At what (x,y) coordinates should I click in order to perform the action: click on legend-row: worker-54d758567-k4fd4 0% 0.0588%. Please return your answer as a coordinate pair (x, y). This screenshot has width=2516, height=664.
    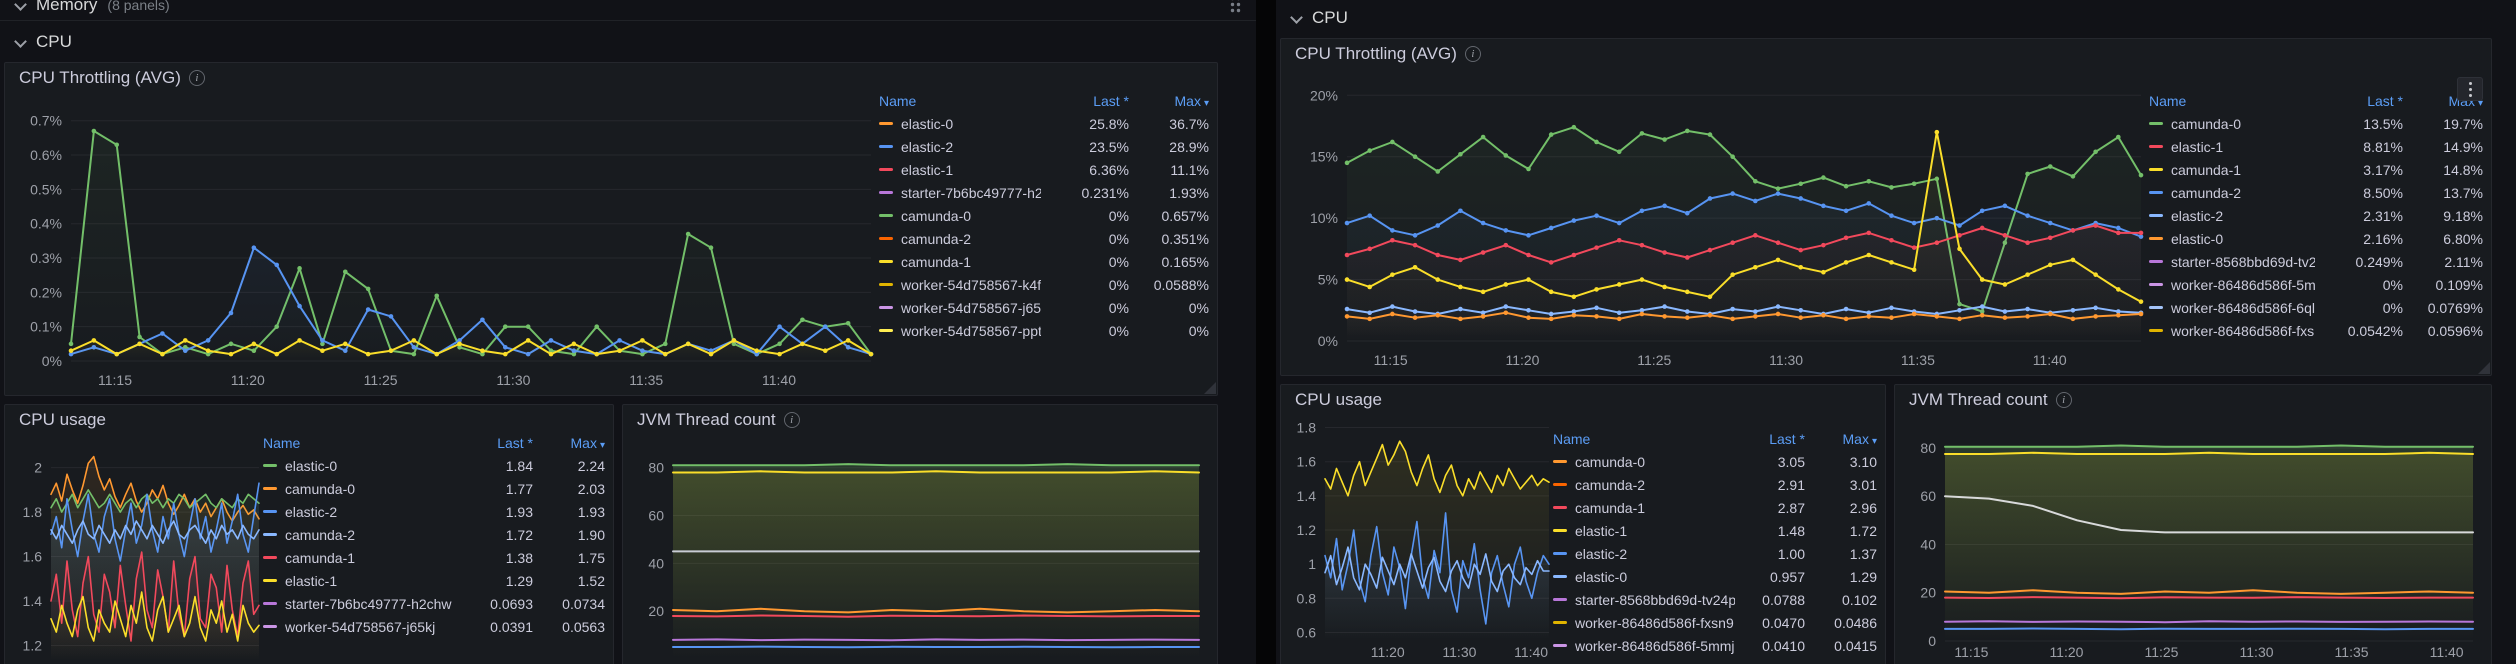
    Looking at the image, I should click on (1044, 284).